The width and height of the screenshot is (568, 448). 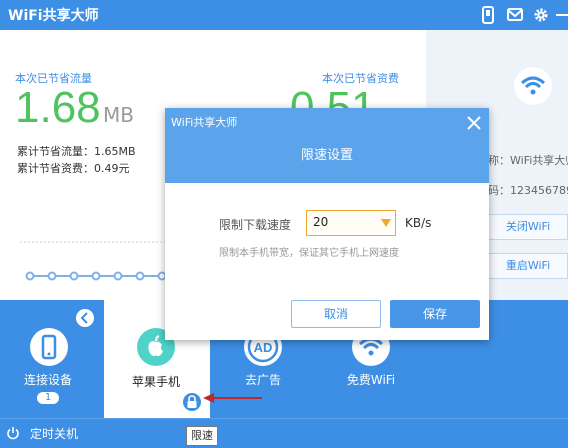 I want to click on device-icon, so click(x=49, y=347).